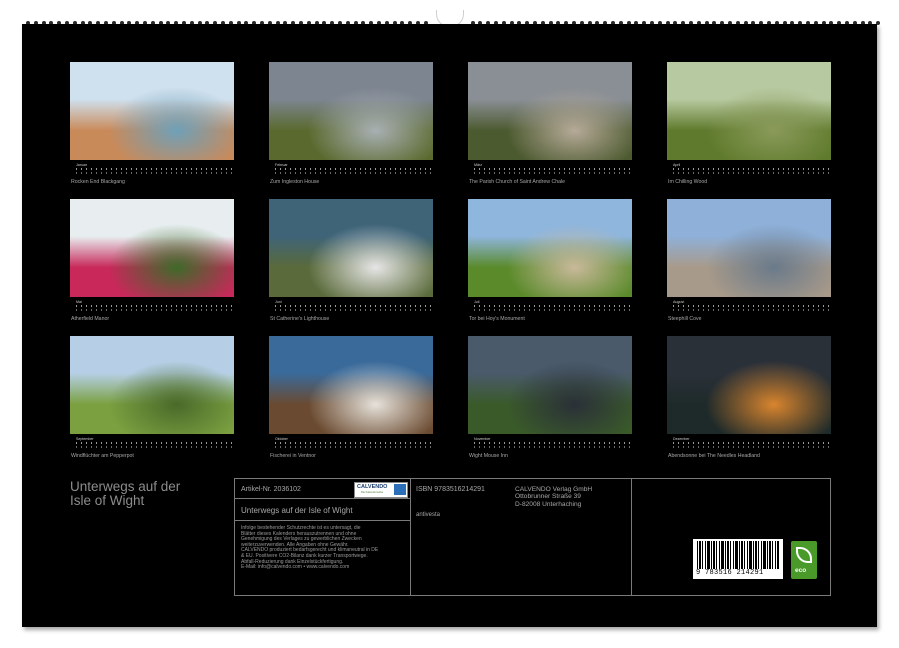 Image resolution: width=899 pixels, height=648 pixels. Describe the element at coordinates (550, 456) in the screenshot. I see `month-caption: Wight Mouse Inn` at that location.